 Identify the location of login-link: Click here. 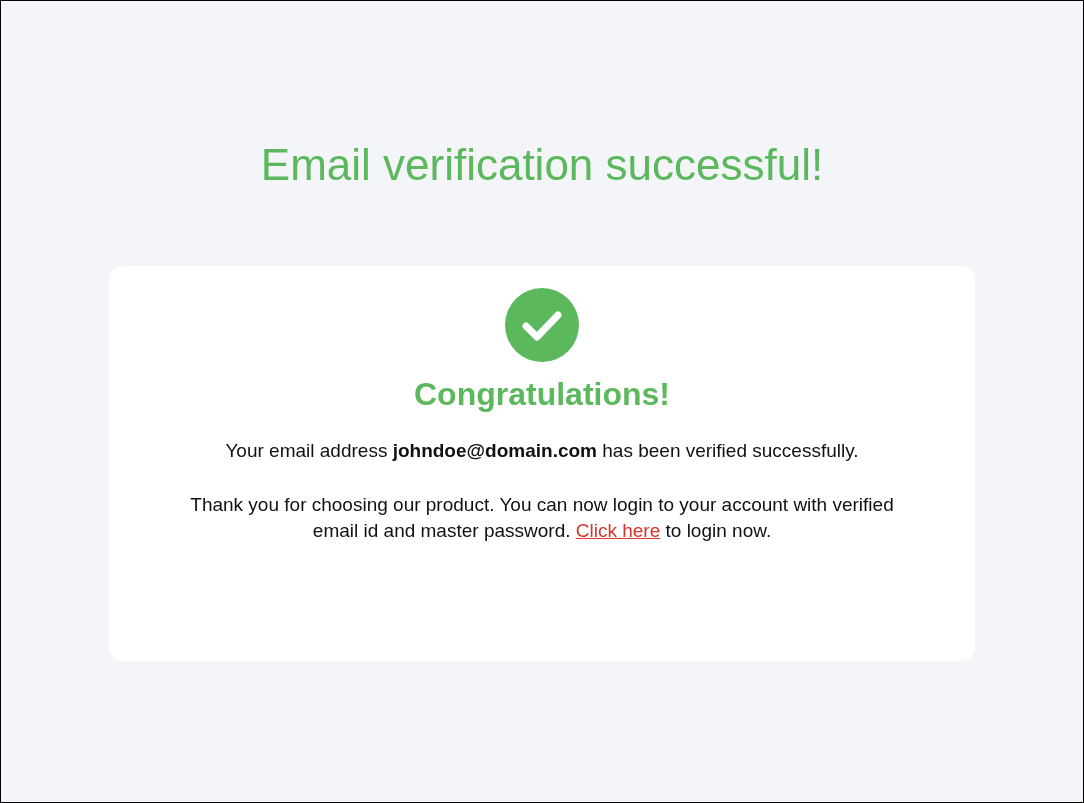
(618, 530).